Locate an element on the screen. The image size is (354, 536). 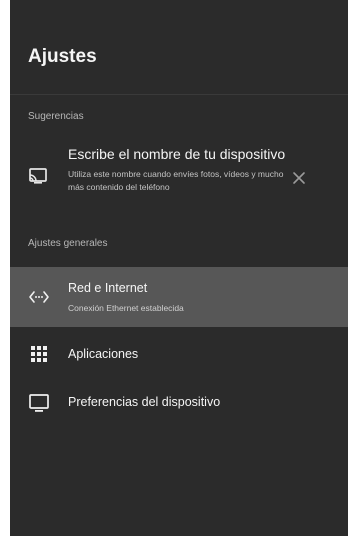
menu-item-network-label: Red e Internet is located at coordinates (108, 288).